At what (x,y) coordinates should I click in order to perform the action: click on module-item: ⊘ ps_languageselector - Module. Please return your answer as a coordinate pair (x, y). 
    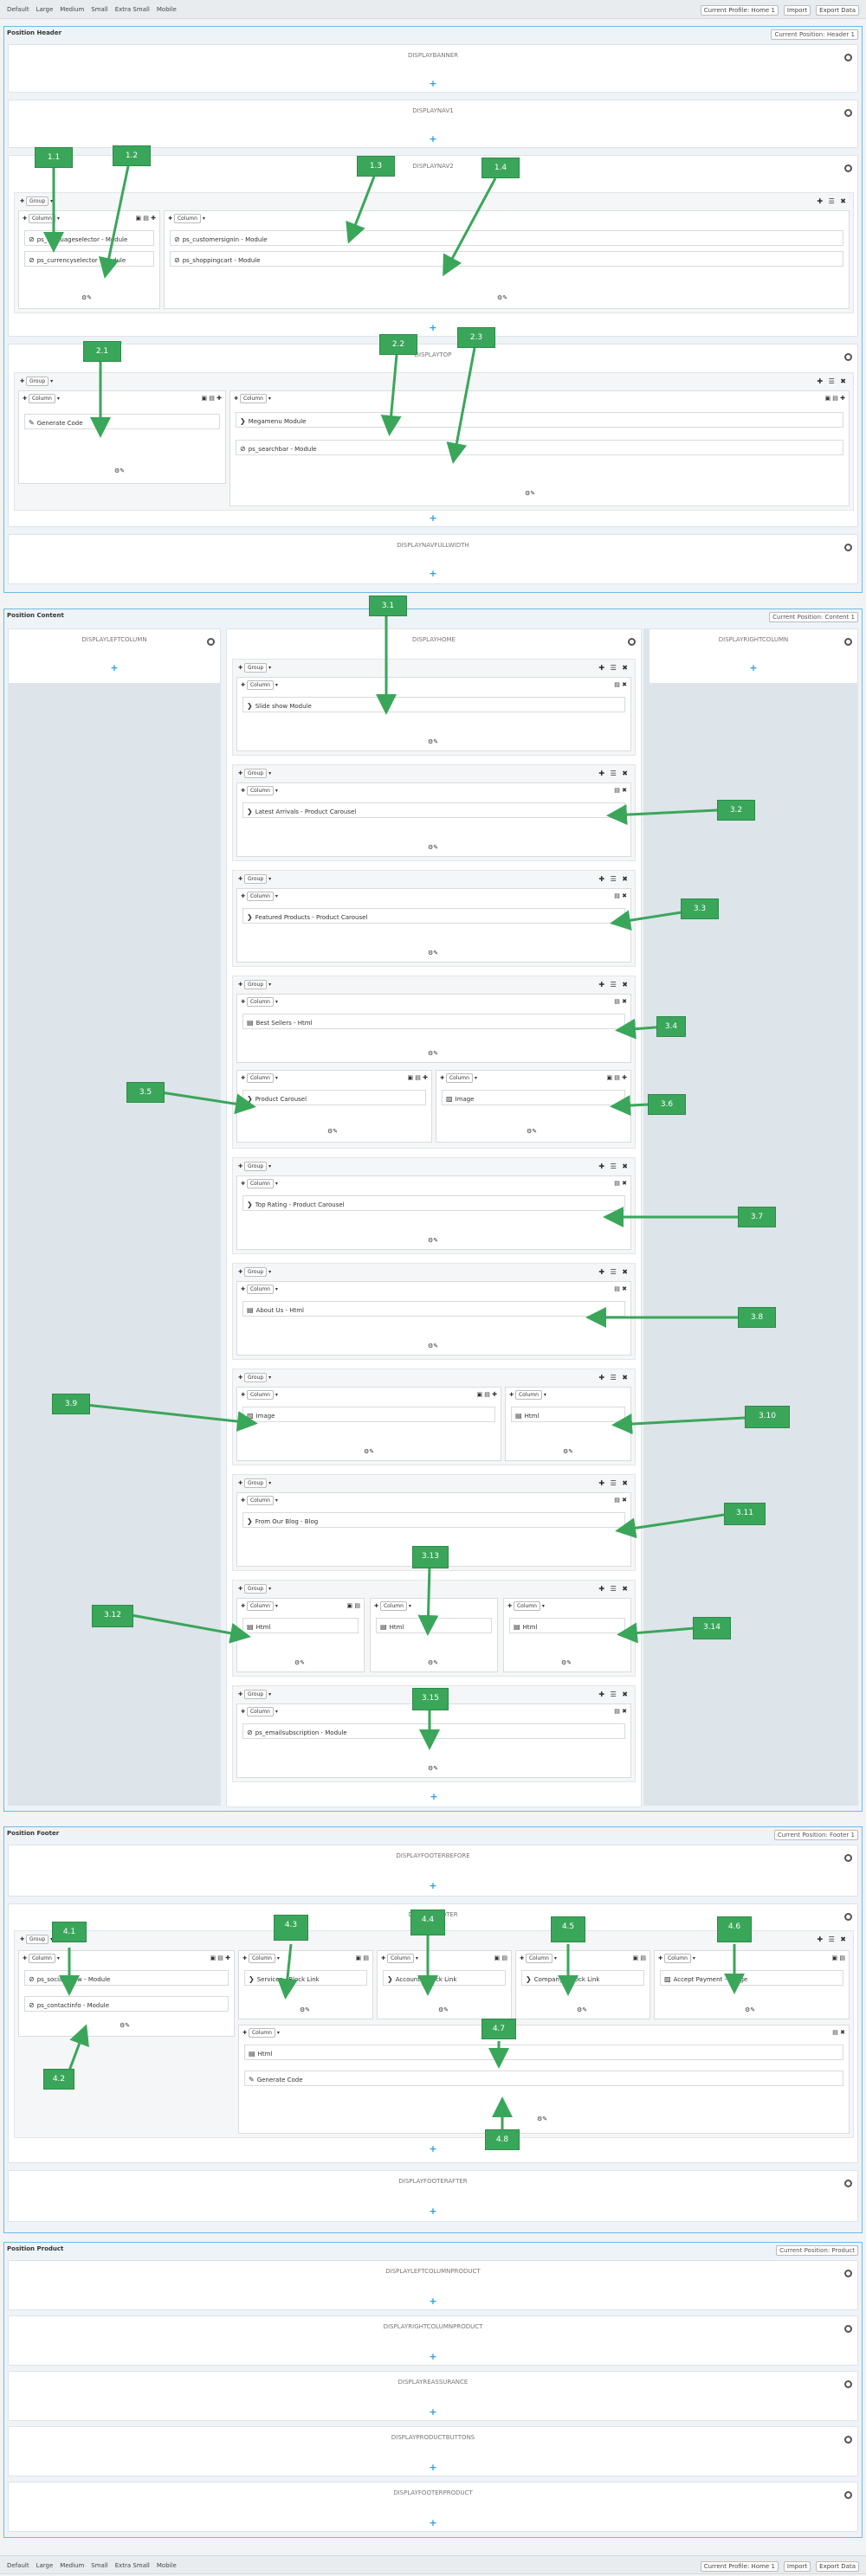
    Looking at the image, I should click on (89, 238).